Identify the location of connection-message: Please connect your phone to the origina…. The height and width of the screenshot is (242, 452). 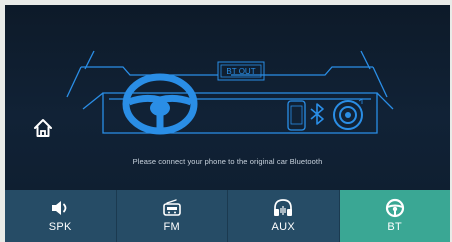
(227, 161).